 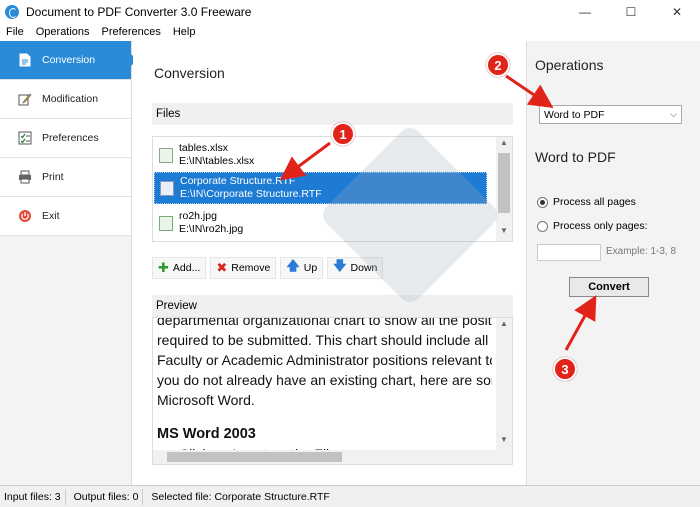 I want to click on status-output-files: Output files: 0, so click(x=105, y=496).